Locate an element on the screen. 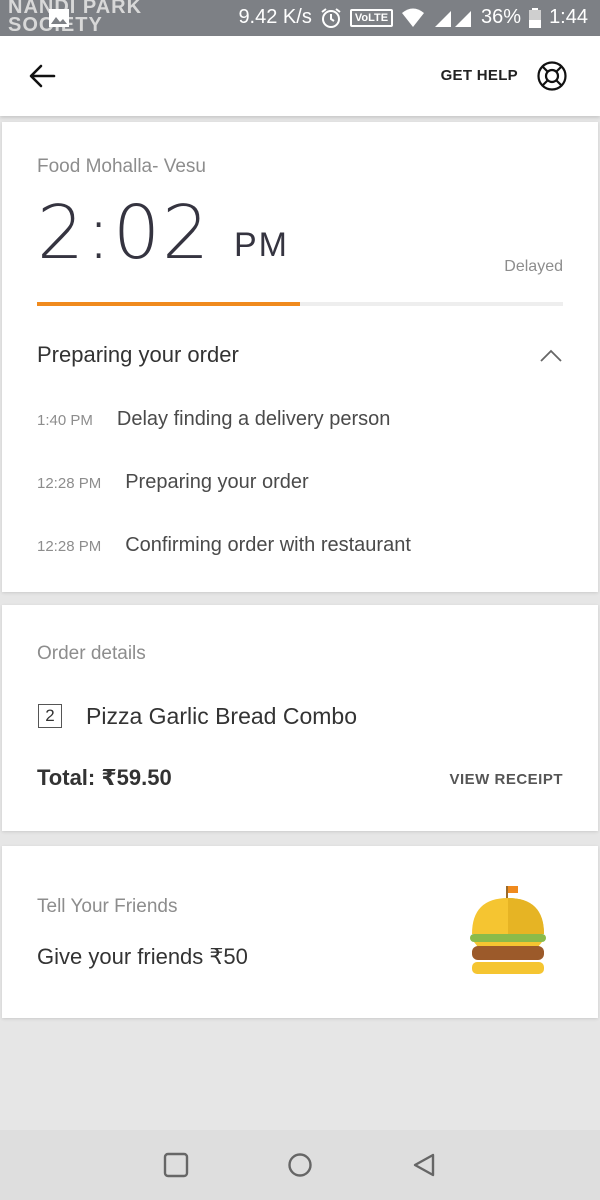  arrow-left-icon is located at coordinates (42, 76).